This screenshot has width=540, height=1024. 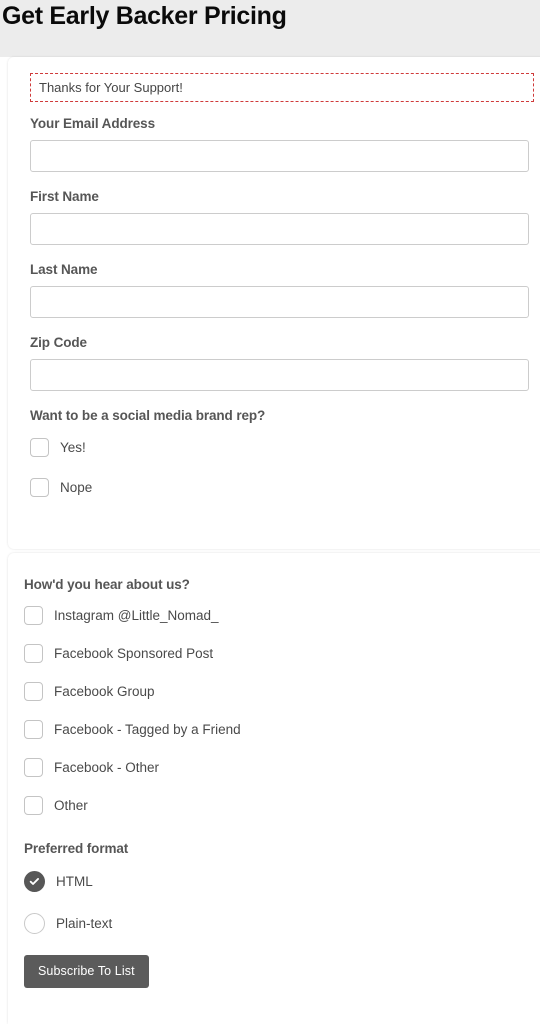 I want to click on checkbox-icon-referral-instagram, so click(x=33, y=615).